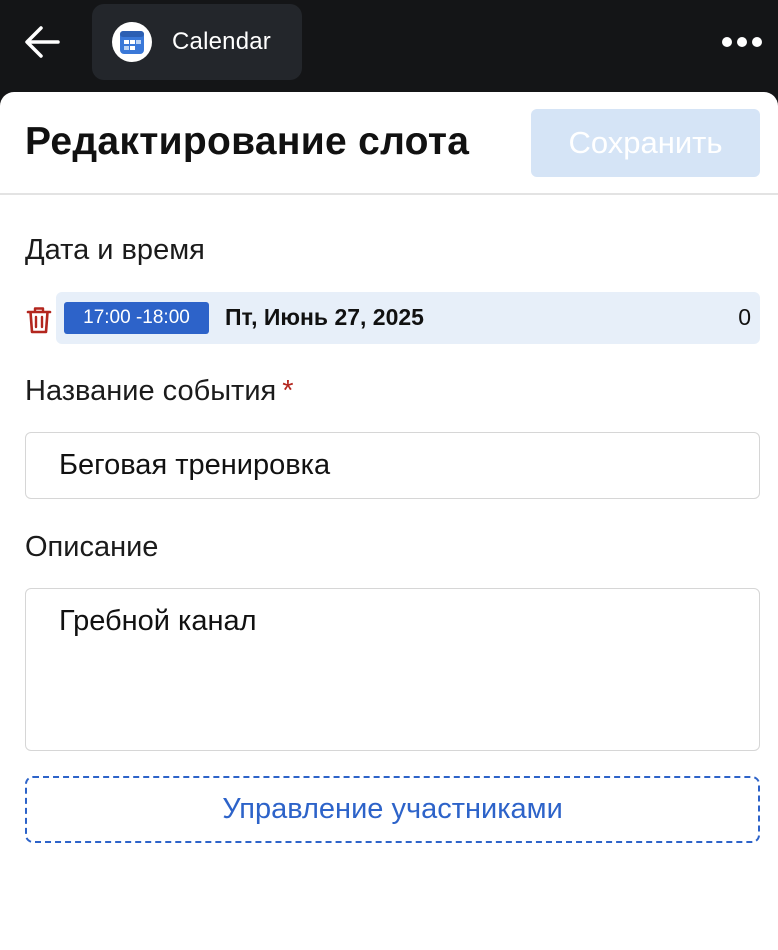 This screenshot has width=778, height=950. I want to click on sheet-header: Редактирование слота Сохранить, so click(389, 143).